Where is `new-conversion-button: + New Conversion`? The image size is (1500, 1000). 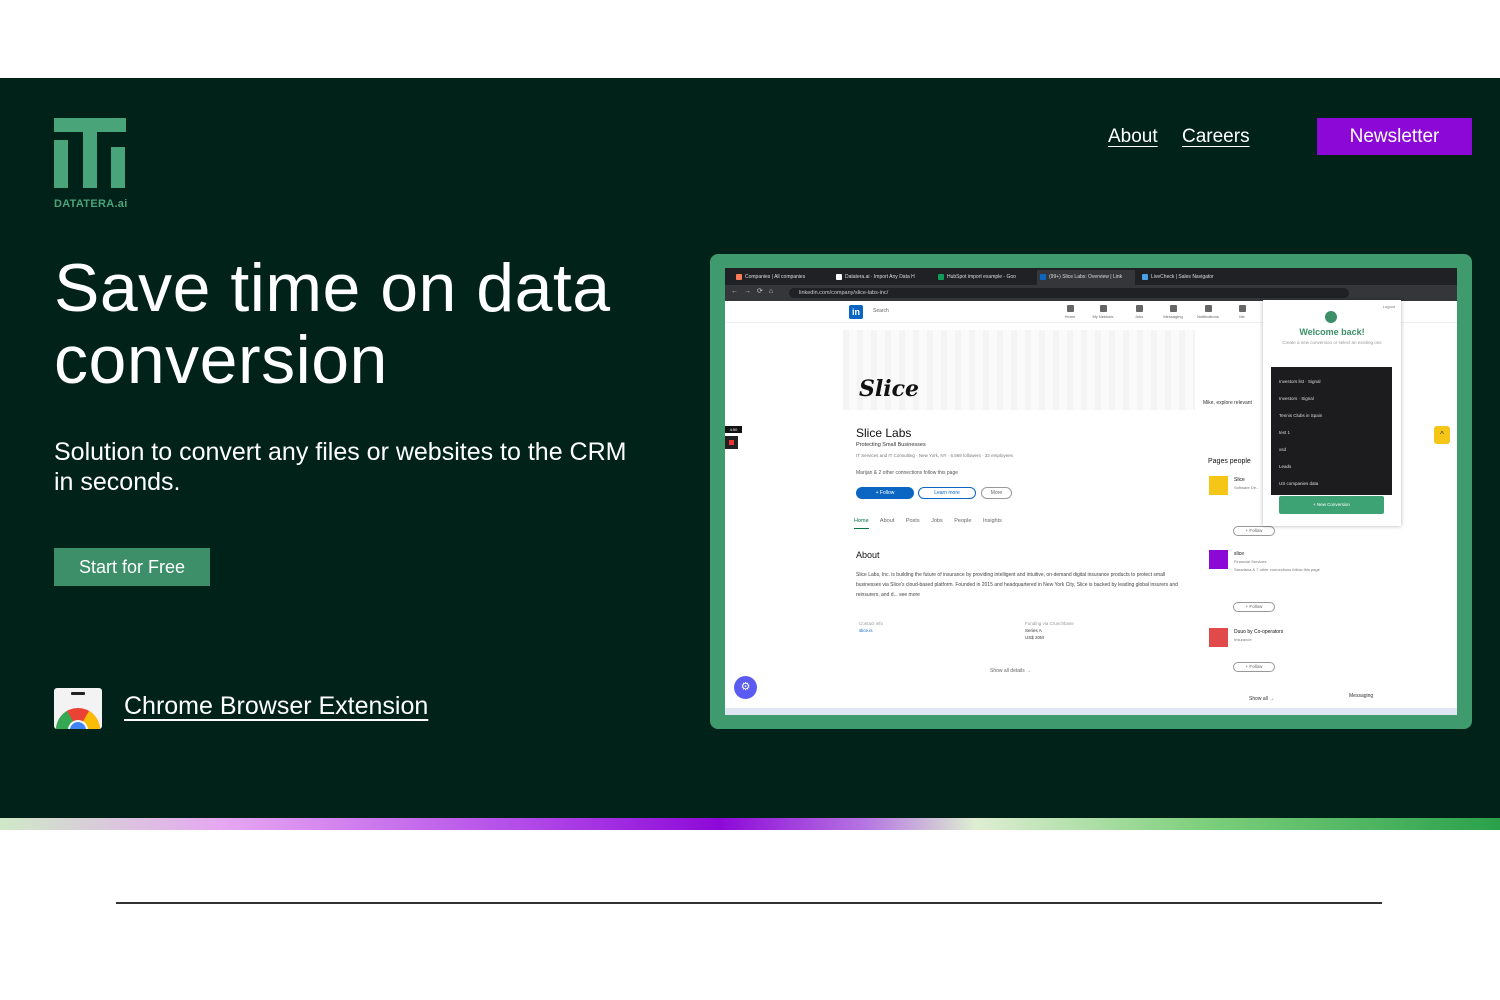 new-conversion-button: + New Conversion is located at coordinates (1331, 505).